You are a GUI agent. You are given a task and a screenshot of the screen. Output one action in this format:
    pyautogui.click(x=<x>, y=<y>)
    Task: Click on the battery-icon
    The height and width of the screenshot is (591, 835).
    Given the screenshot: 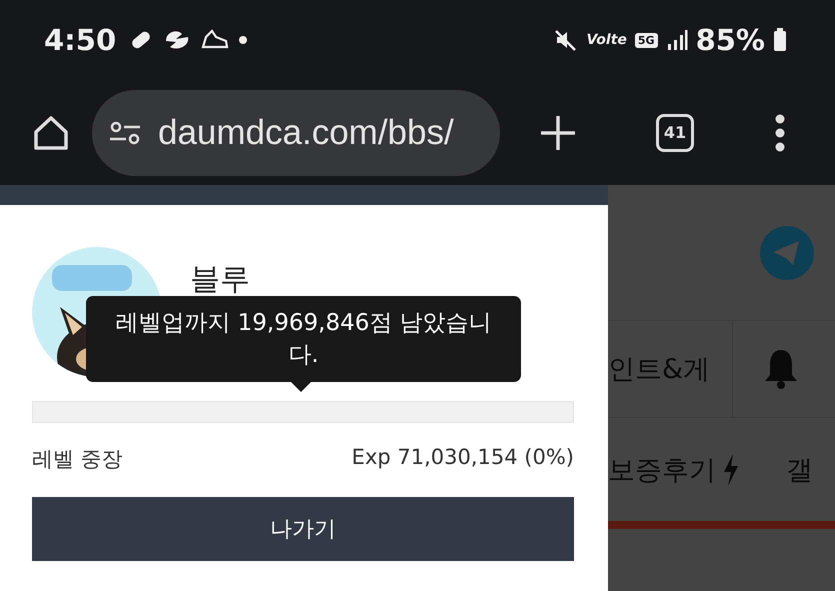 What is the action you would take?
    pyautogui.click(x=780, y=40)
    